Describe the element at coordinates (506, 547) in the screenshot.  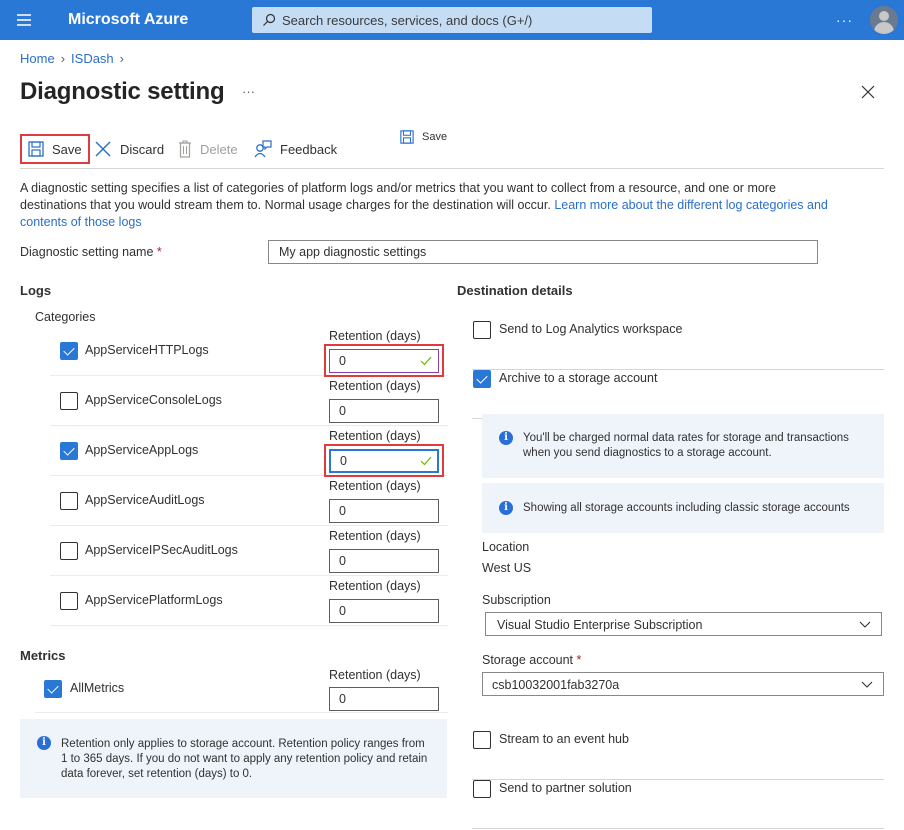
I see `location-label: Location` at that location.